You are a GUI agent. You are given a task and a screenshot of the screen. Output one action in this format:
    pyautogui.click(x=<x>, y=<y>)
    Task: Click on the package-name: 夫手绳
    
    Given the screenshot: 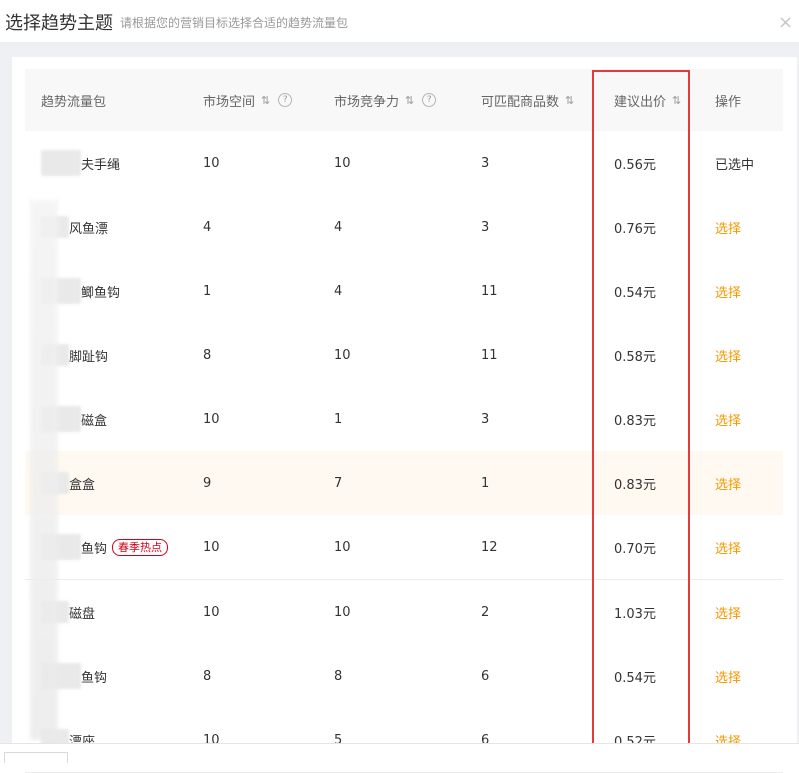 What is the action you would take?
    pyautogui.click(x=101, y=165)
    